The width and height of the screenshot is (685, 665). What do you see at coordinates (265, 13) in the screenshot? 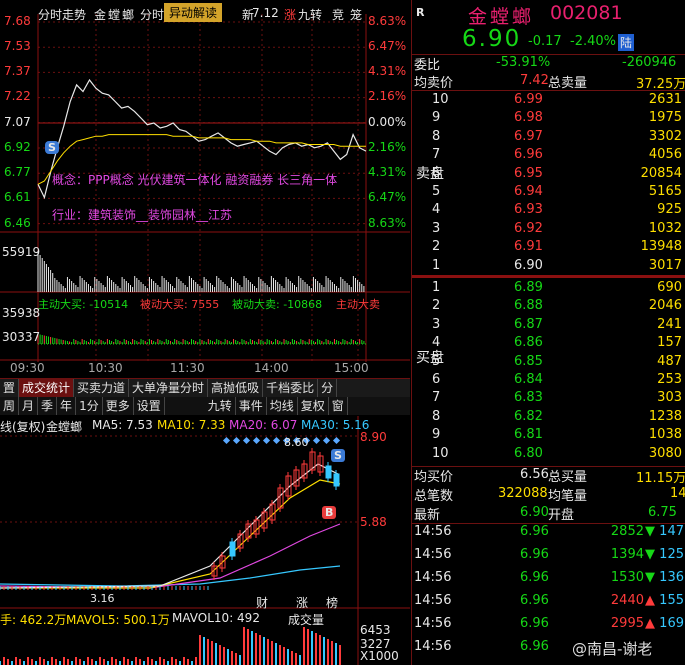
I see `intraday-price: 7.12` at bounding box center [265, 13].